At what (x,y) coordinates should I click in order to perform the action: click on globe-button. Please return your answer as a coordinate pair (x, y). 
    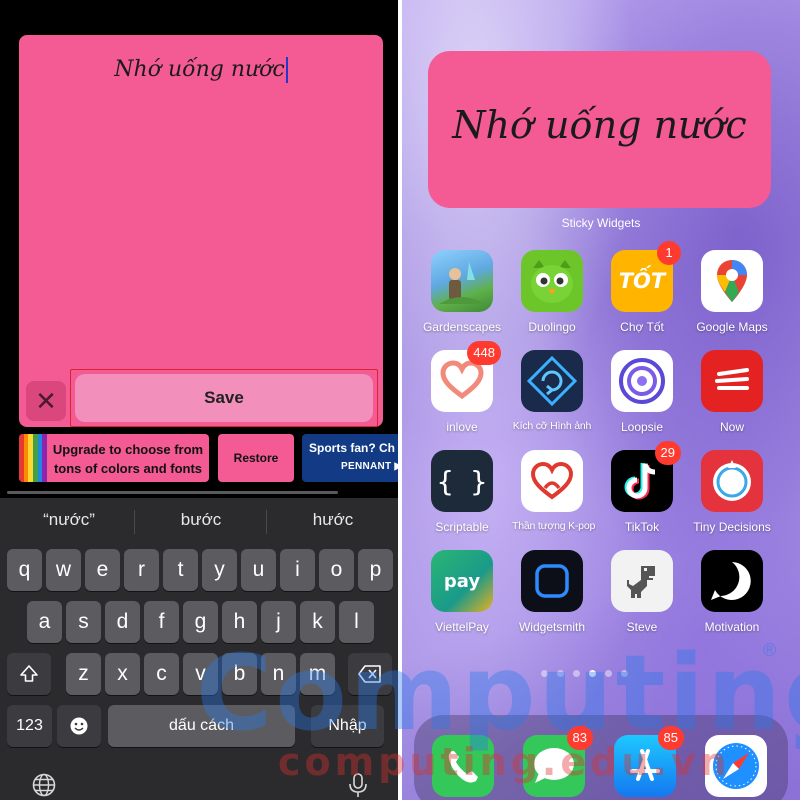
    Looking at the image, I should click on (44, 786).